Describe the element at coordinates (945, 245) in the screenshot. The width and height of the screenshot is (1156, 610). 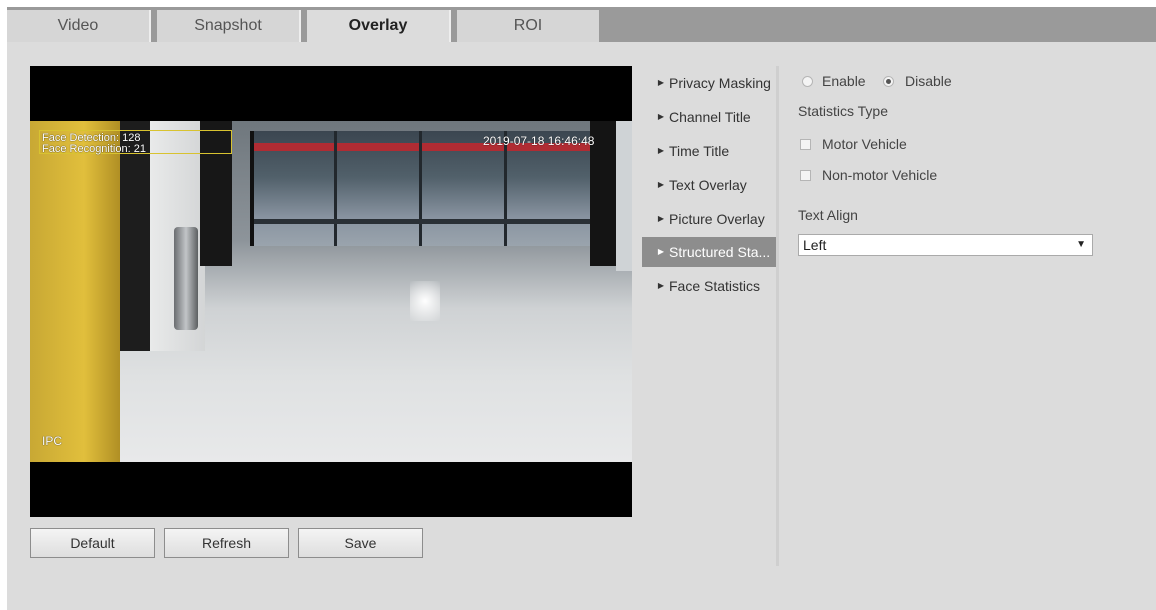
I see `text-align-select: Left ▼` at that location.